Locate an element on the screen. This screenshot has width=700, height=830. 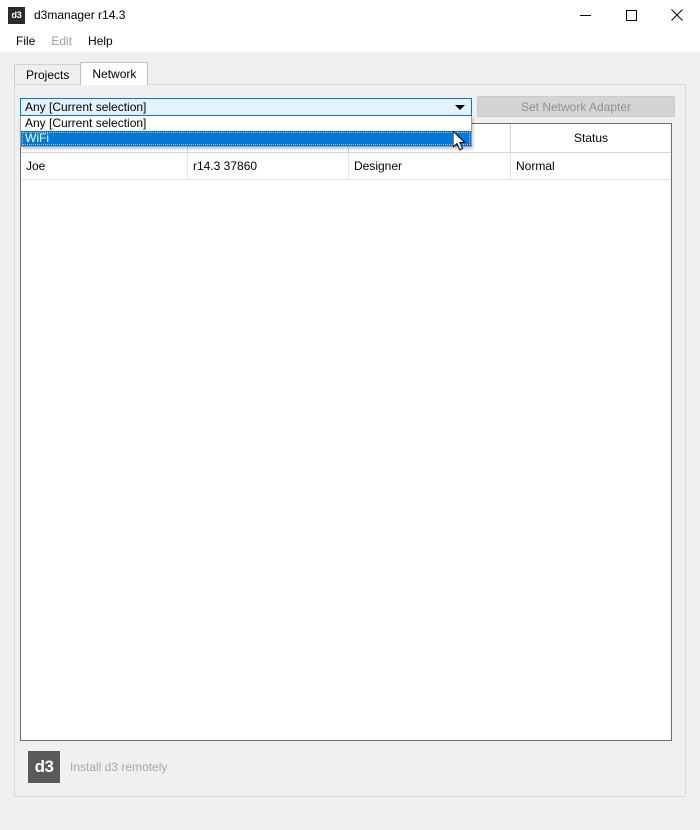
cell-name: Joe is located at coordinates (104, 166).